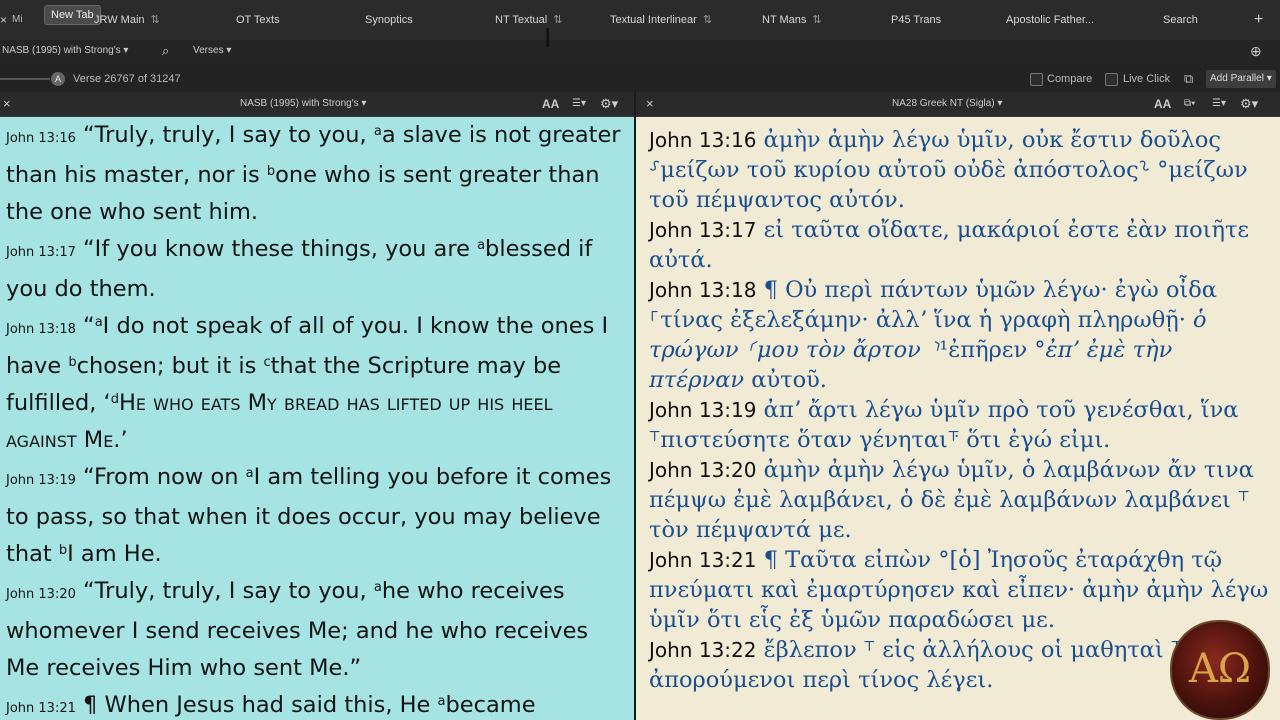 Image resolution: width=1280 pixels, height=720 pixels. I want to click on verse-text: “, so click(85, 326).